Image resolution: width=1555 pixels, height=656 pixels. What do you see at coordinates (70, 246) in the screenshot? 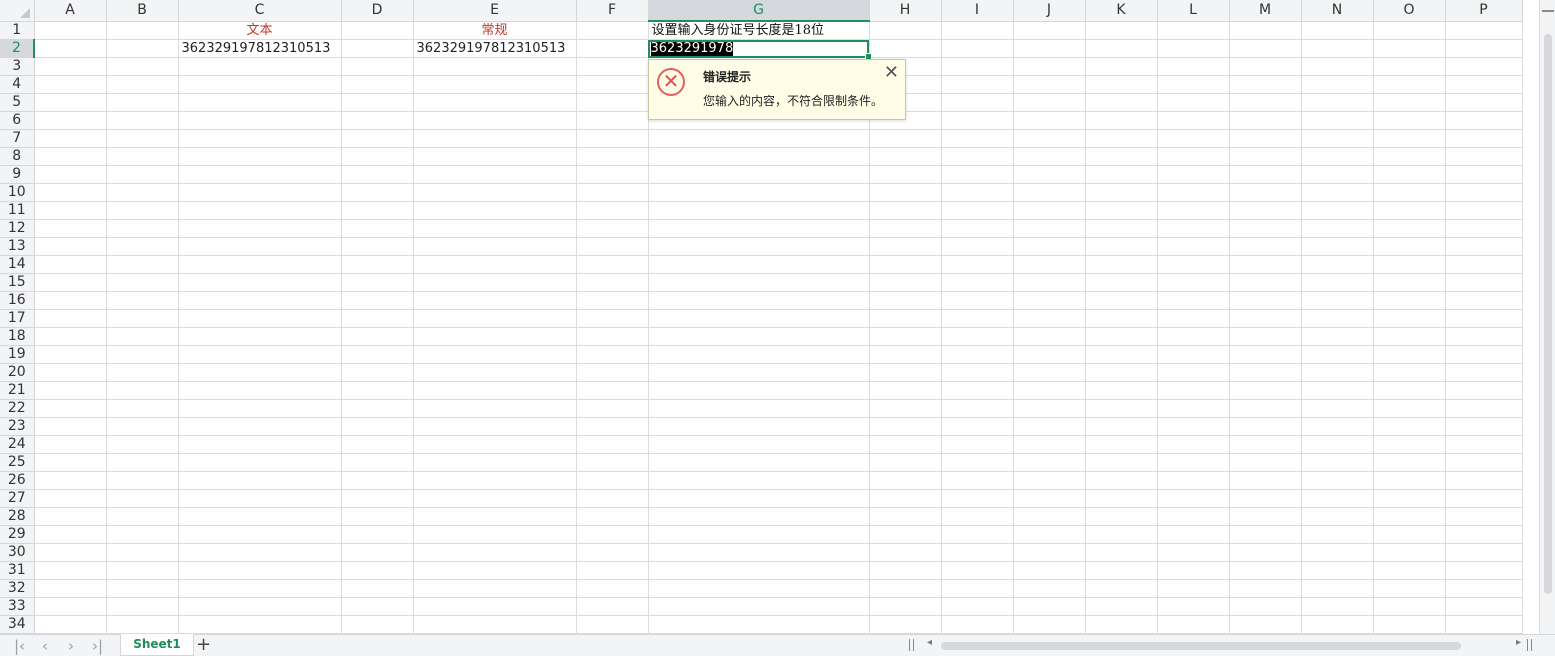
I see `cell-a13` at bounding box center [70, 246].